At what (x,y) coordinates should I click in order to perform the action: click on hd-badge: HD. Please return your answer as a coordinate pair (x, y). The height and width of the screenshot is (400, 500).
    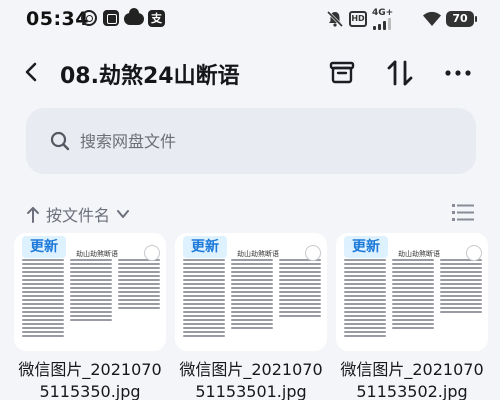
    Looking at the image, I should click on (358, 19).